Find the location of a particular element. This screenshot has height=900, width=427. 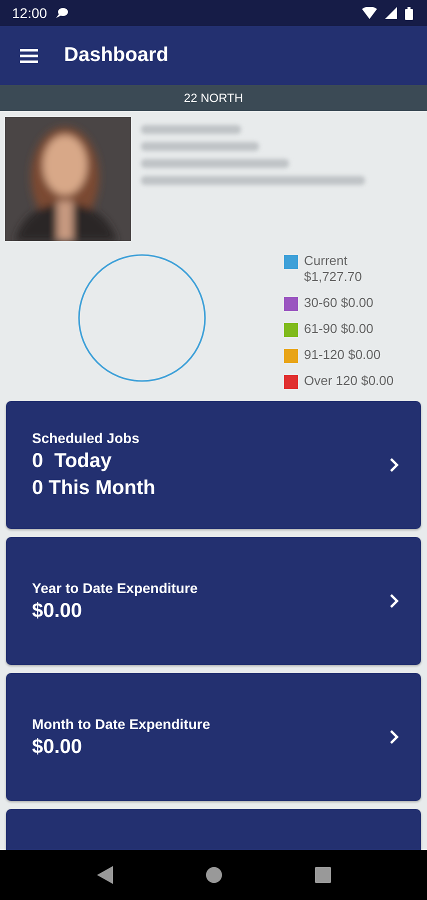

card-value: 0 This Month is located at coordinates (94, 488).